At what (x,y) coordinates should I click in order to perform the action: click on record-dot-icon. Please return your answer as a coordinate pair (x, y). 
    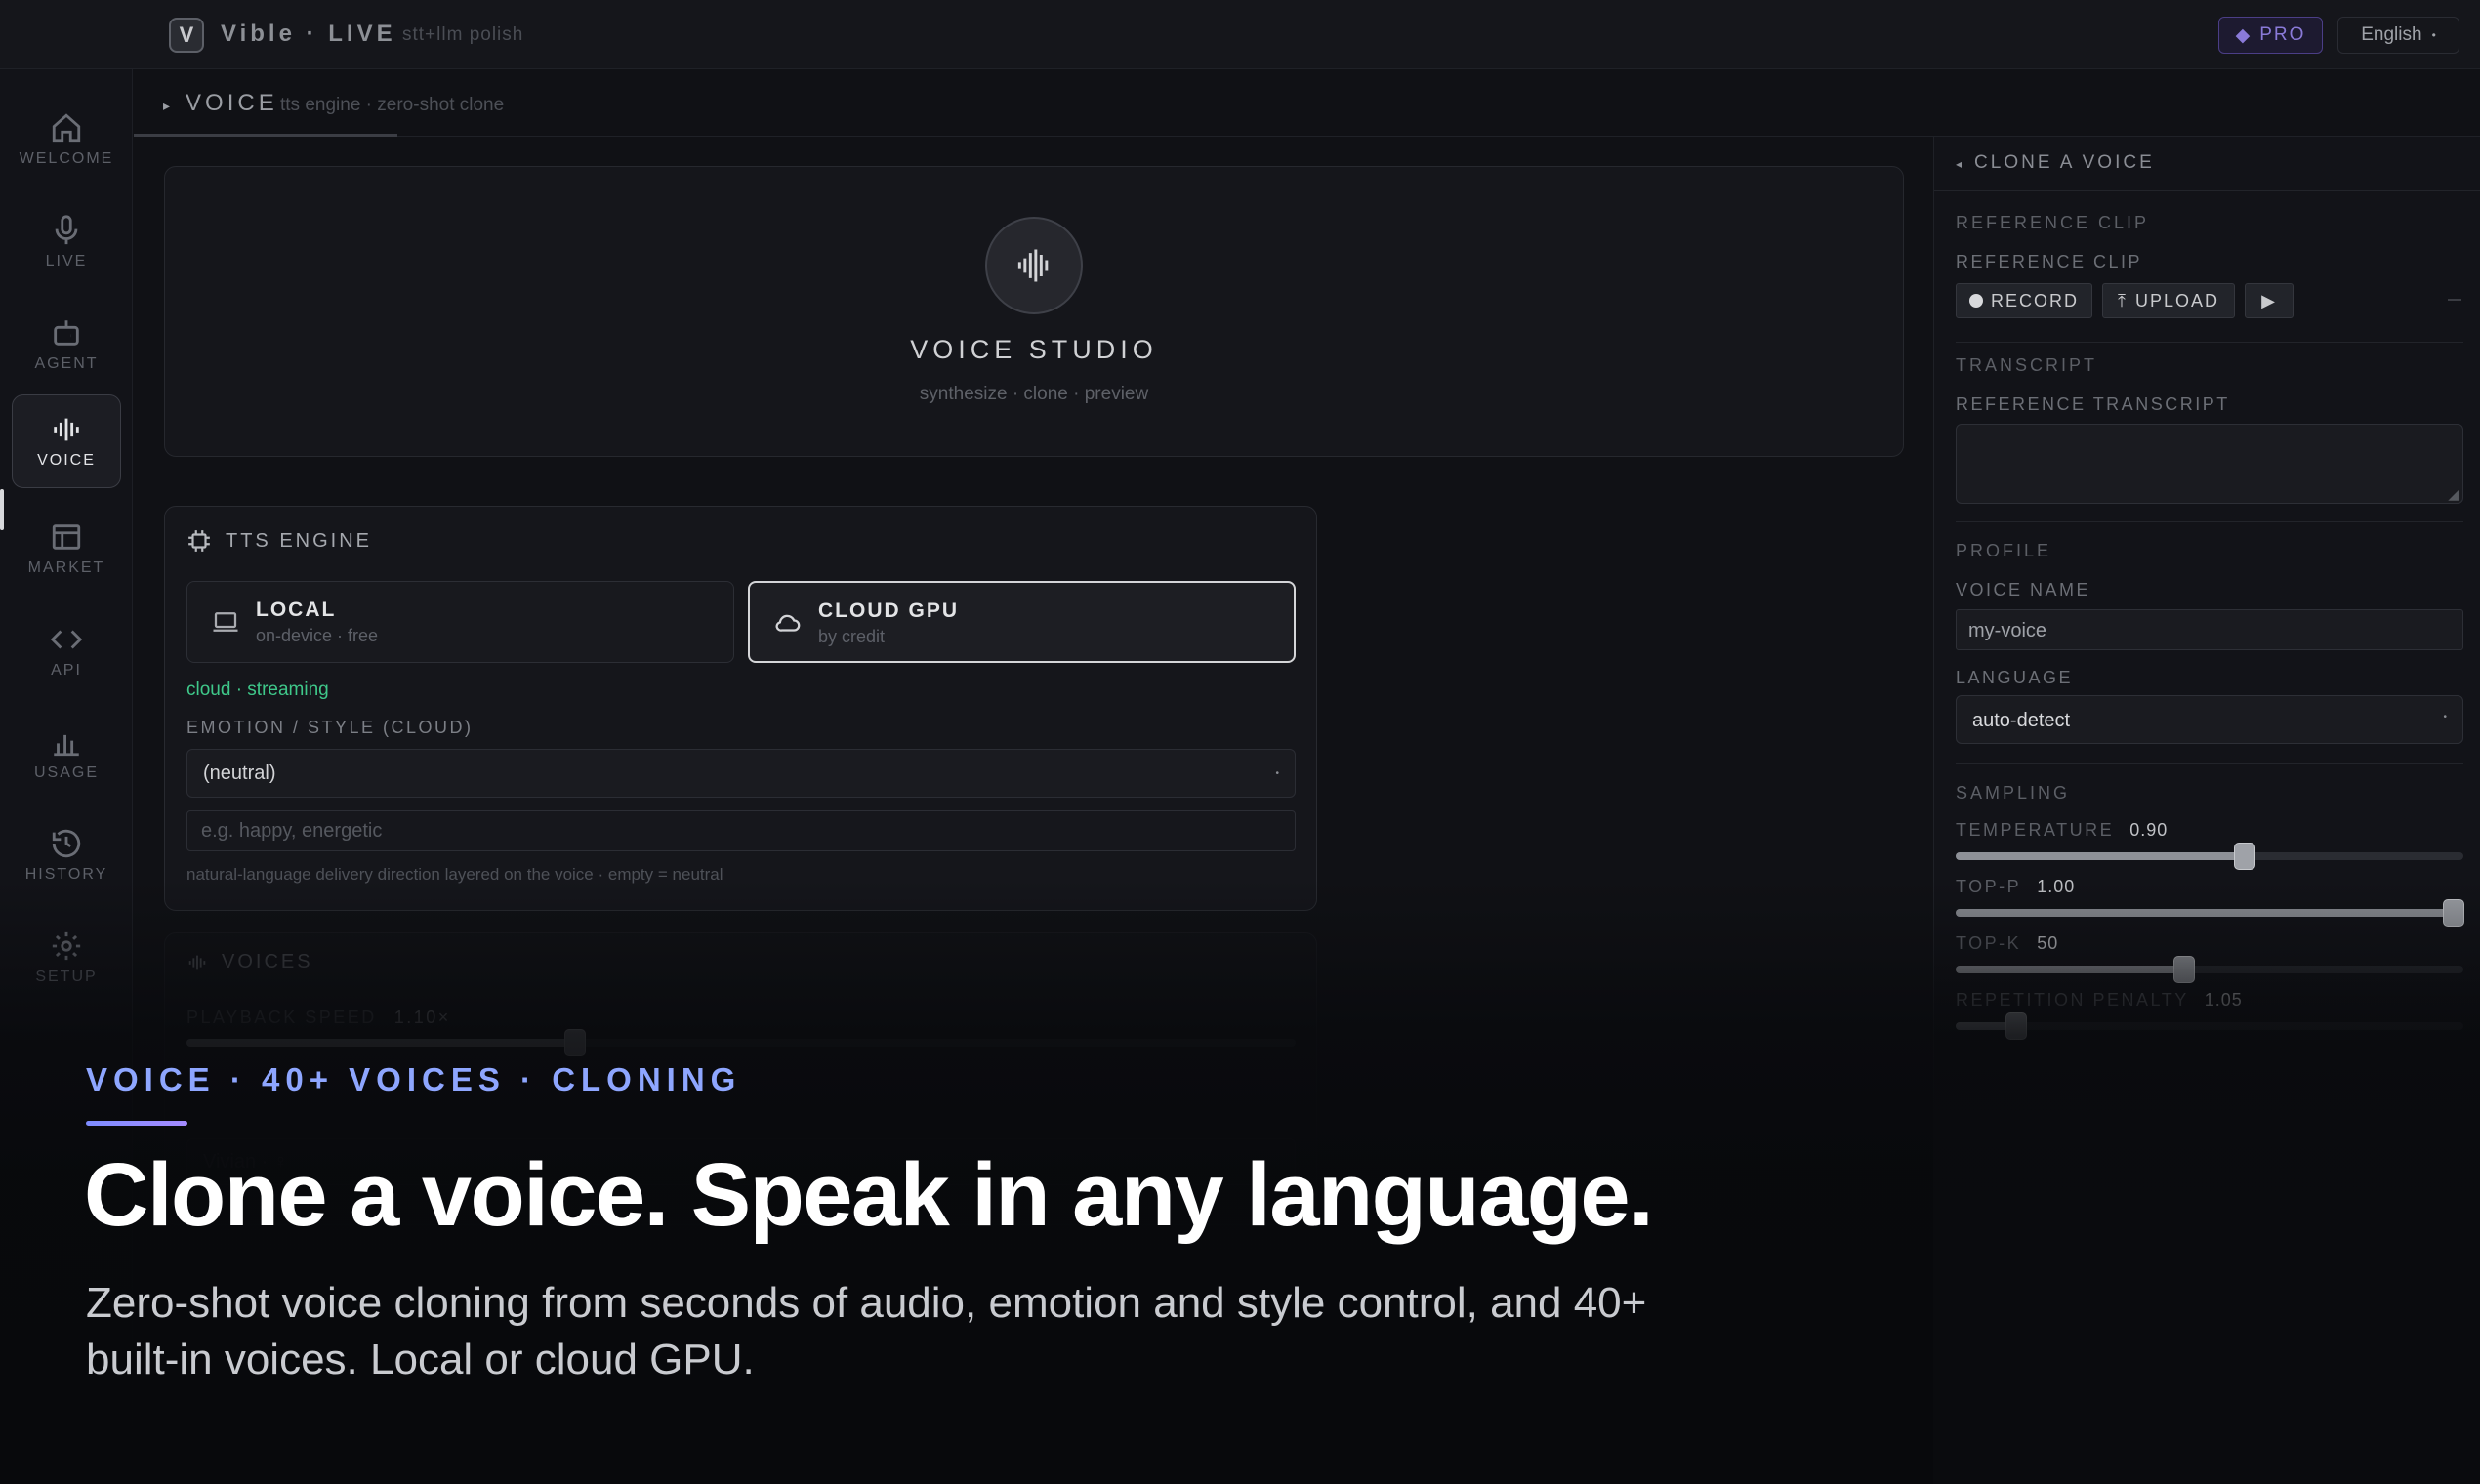
    Looking at the image, I should click on (1975, 301).